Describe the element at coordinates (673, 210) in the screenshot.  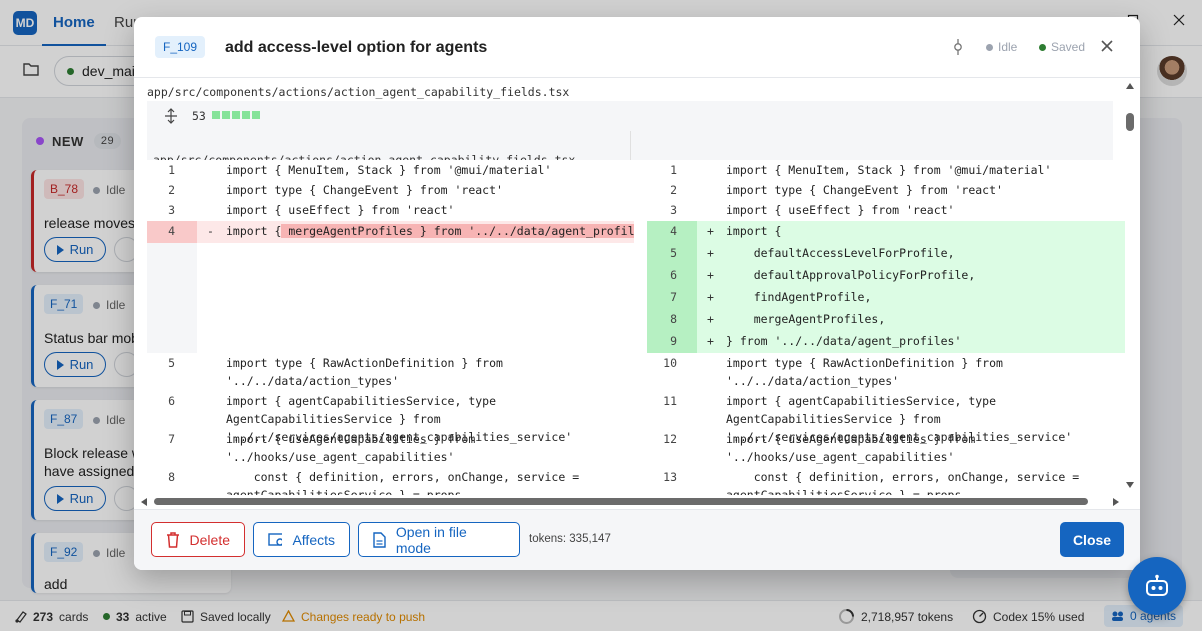
I see `line-number-right: 3` at that location.